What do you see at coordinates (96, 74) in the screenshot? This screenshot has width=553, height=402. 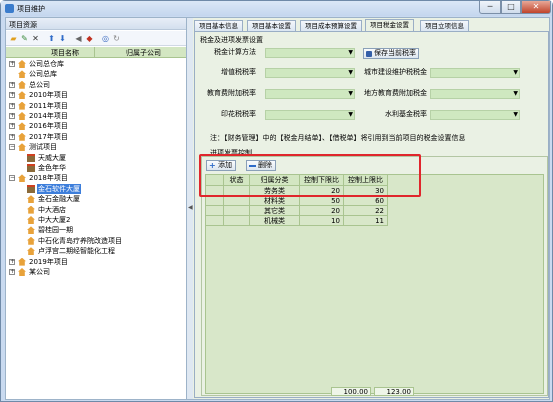 I see `tree-node: 公司总库` at bounding box center [96, 74].